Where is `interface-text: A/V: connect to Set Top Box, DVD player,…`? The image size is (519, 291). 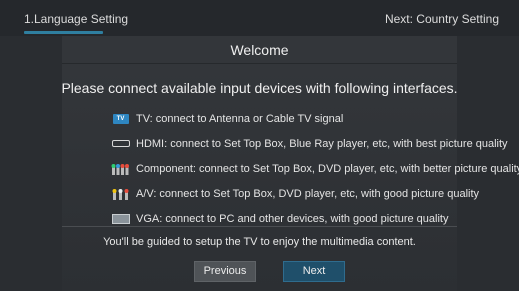 interface-text: A/V: connect to Set Top Box, DVD player,… is located at coordinates (308, 193).